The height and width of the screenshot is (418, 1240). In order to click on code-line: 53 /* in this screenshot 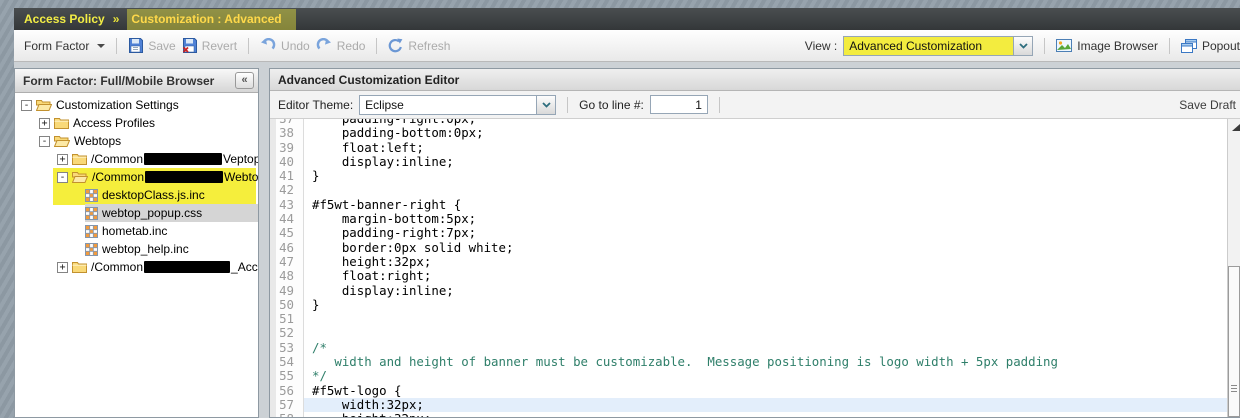, I will do `click(748, 347)`.